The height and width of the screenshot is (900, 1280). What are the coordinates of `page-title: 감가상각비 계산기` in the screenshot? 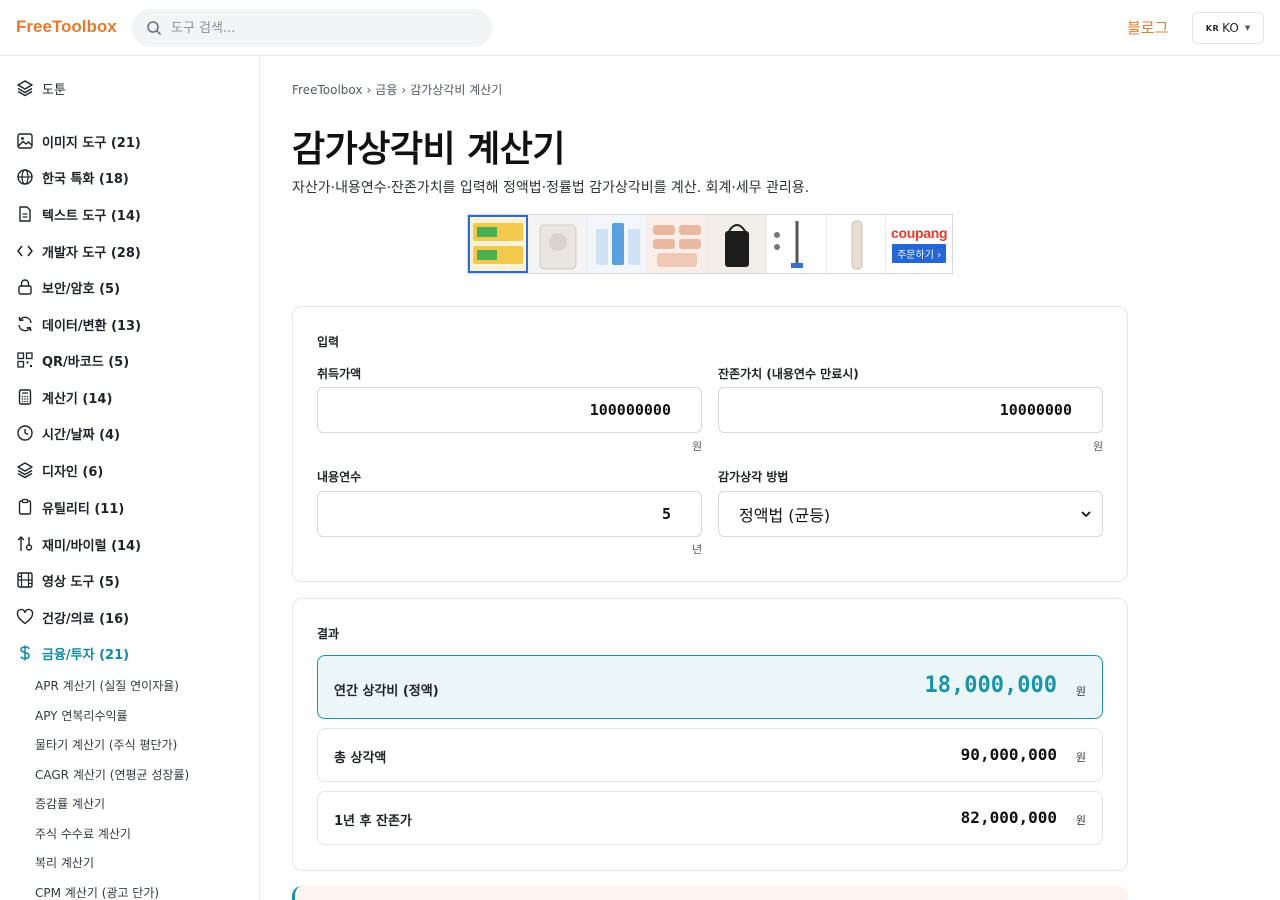 It's located at (429, 149).